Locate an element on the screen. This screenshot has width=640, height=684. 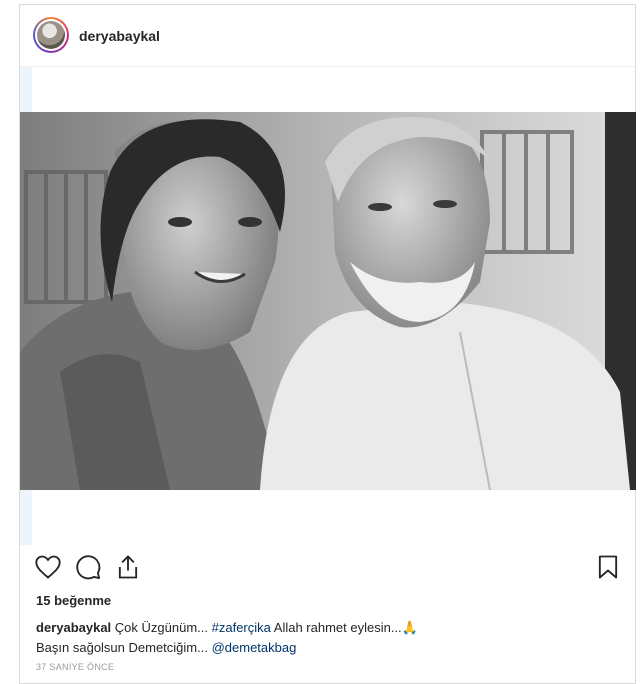
comment-bubble-icon is located at coordinates (88, 567).